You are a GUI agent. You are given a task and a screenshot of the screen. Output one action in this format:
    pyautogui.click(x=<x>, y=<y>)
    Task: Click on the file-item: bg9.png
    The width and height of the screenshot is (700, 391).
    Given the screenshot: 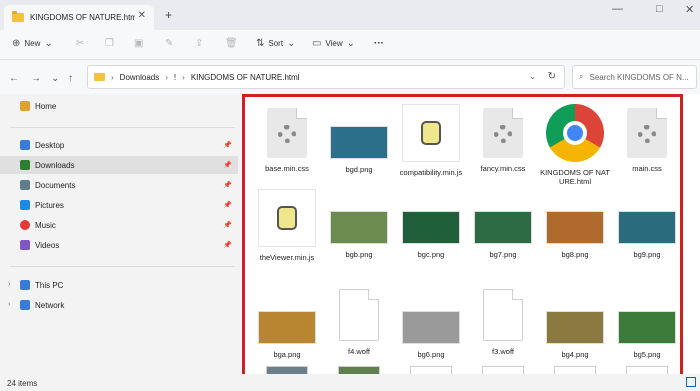 What is the action you would take?
    pyautogui.click(x=647, y=224)
    